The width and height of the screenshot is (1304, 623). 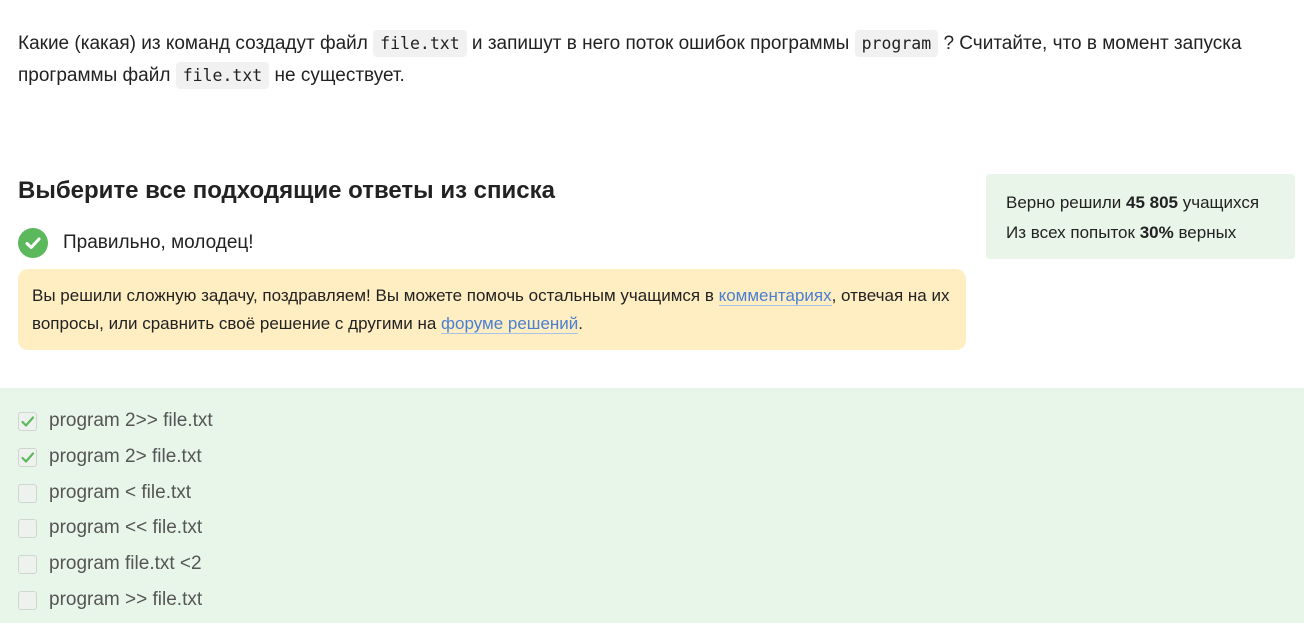 I want to click on notice-text: ., so click(x=581, y=323).